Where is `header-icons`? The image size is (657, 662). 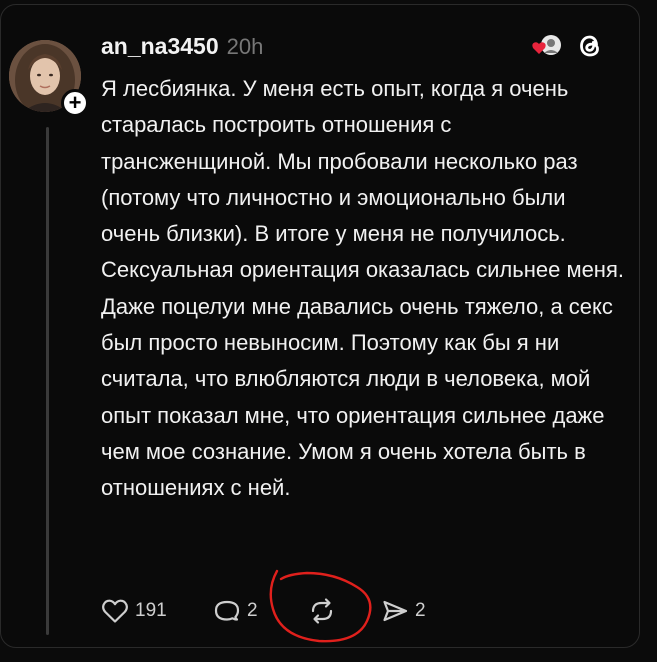 header-icons is located at coordinates (568, 46).